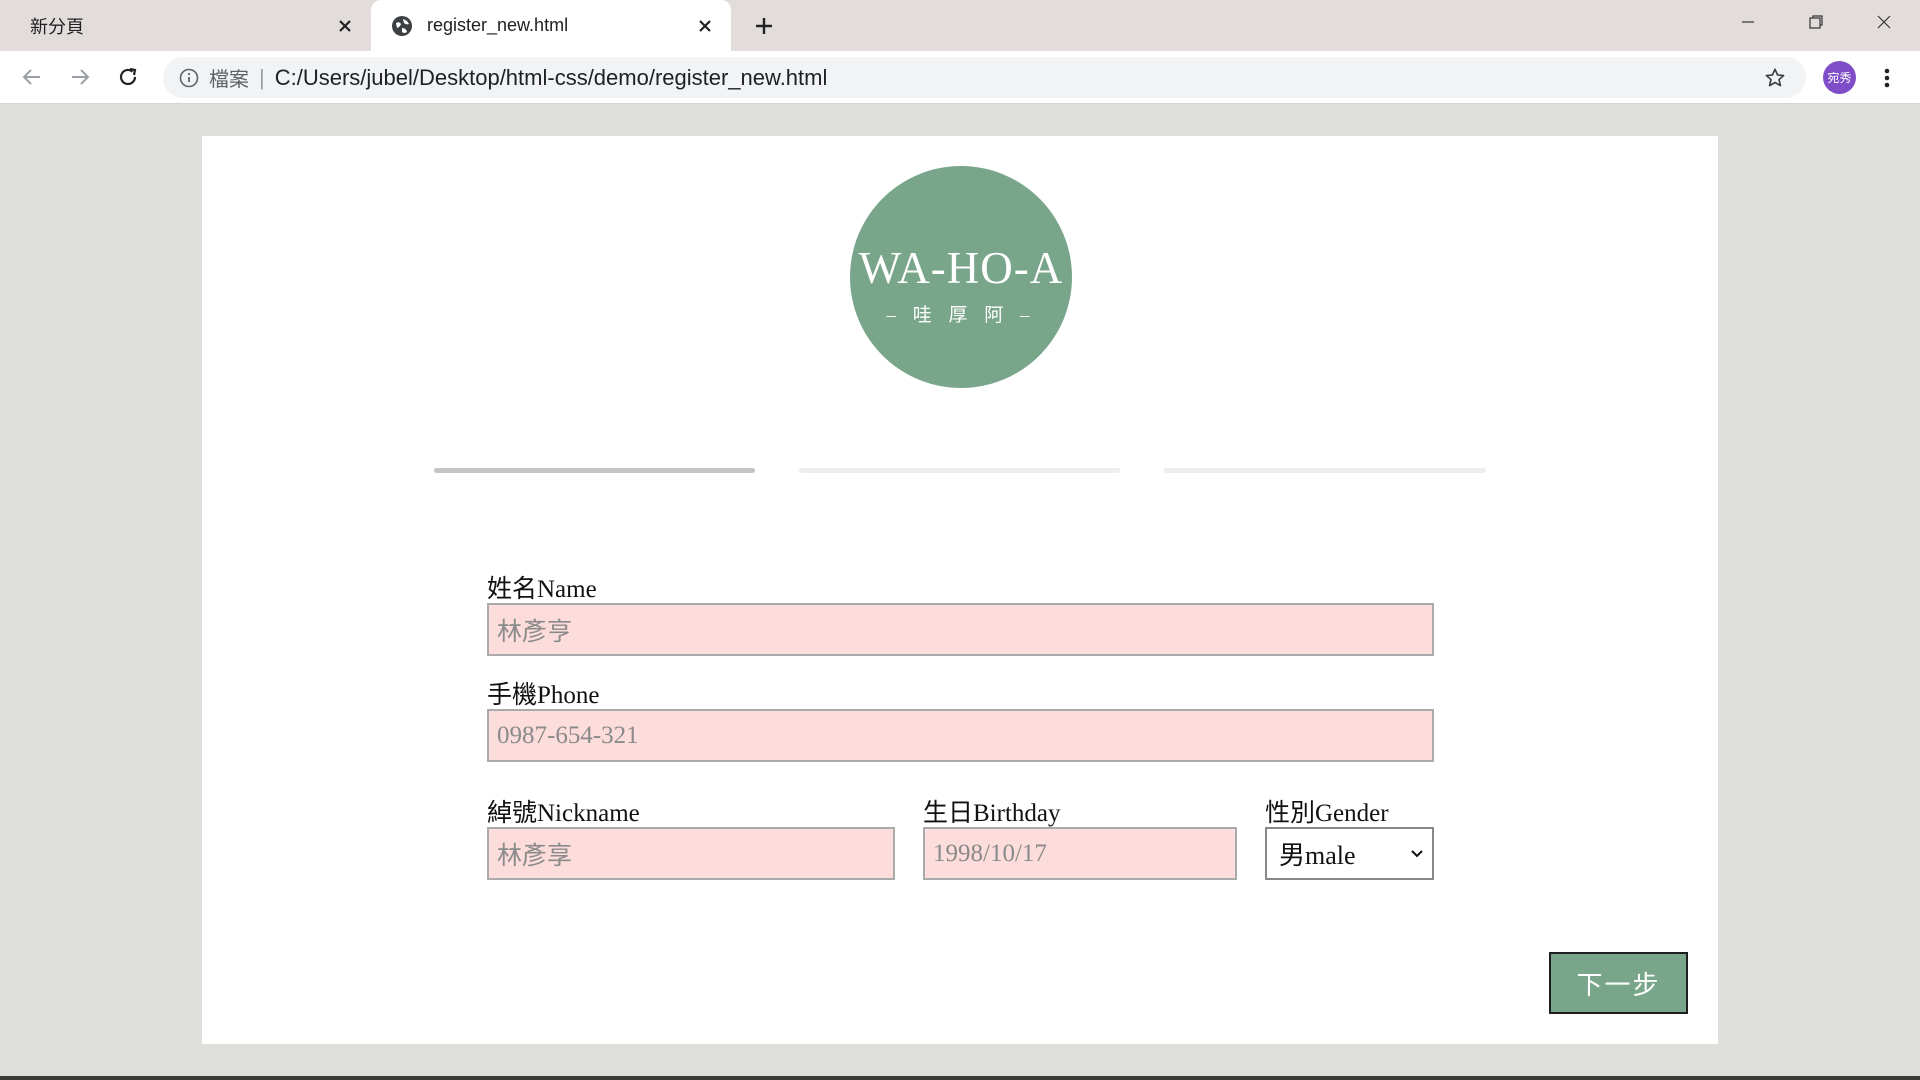 The width and height of the screenshot is (1920, 1080). I want to click on kebab-menu-icon, so click(1887, 78).